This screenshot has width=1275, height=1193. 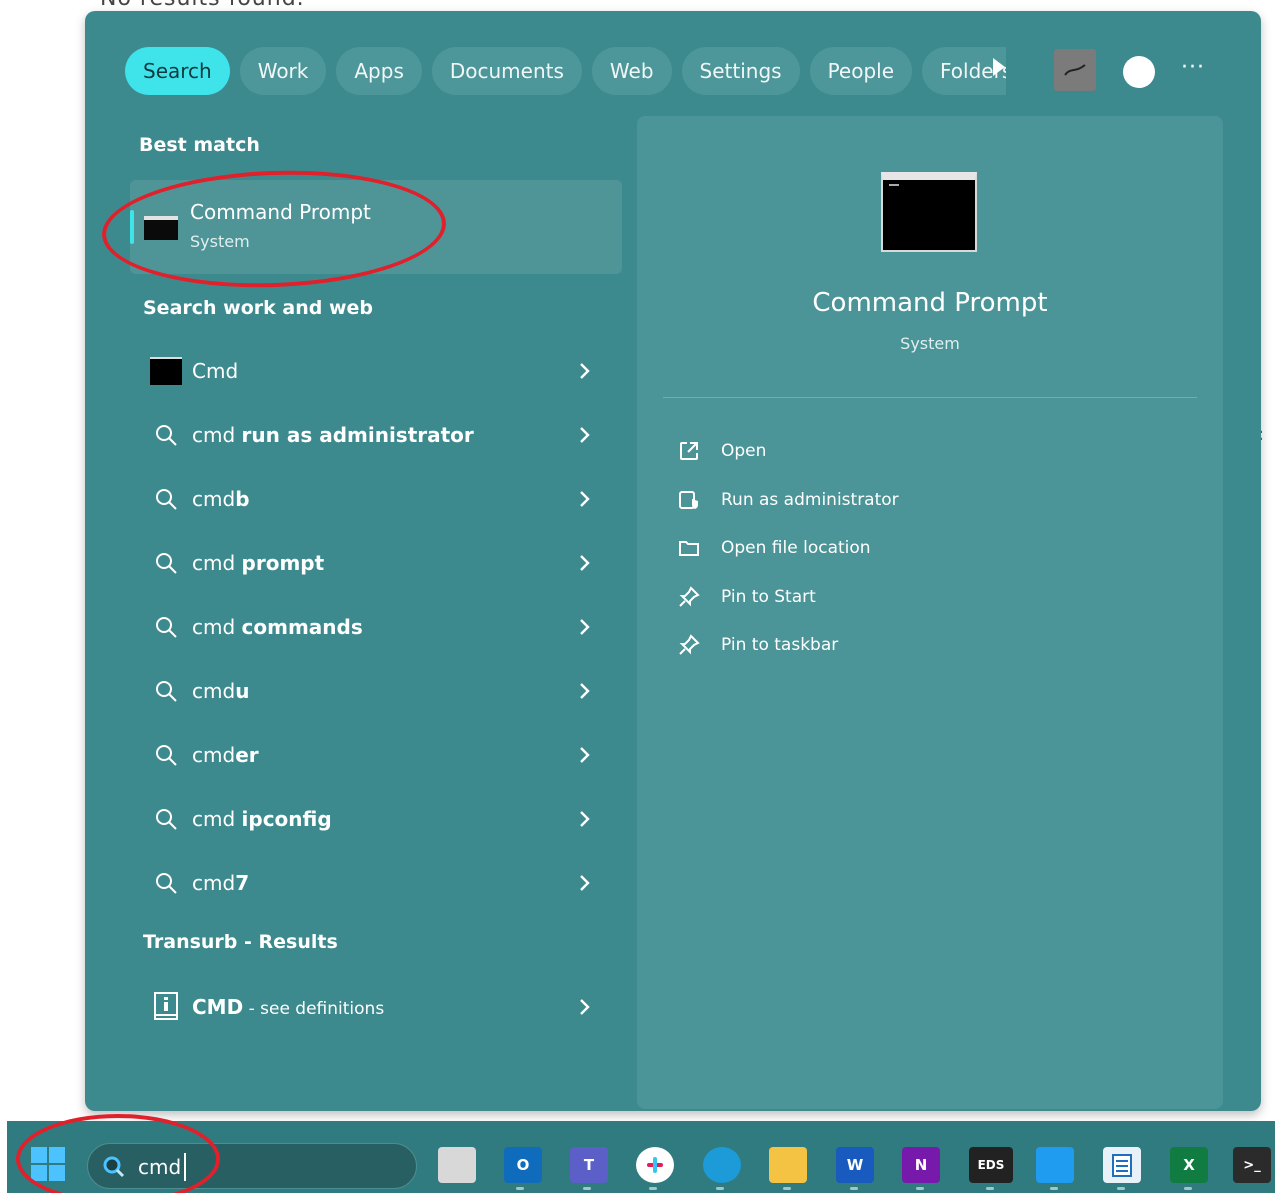 I want to click on detail-title: Command Prompt, so click(x=930, y=303).